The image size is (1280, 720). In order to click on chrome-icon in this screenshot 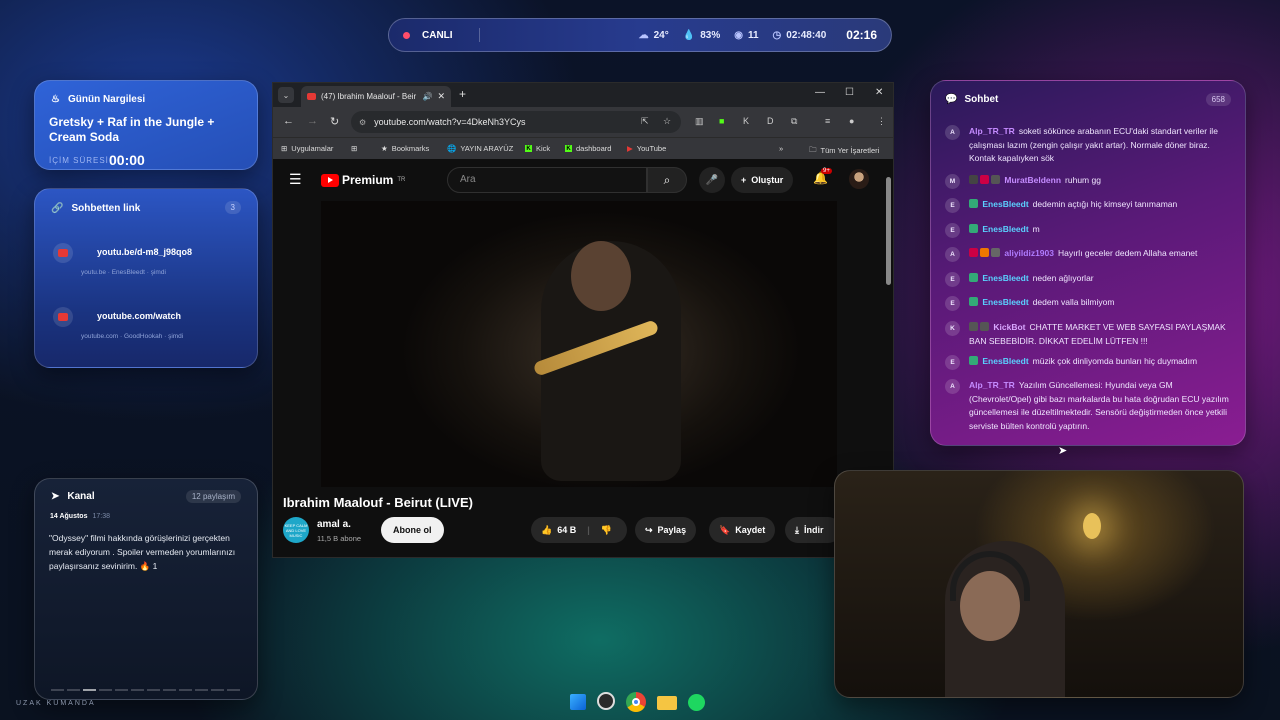, I will do `click(636, 702)`.